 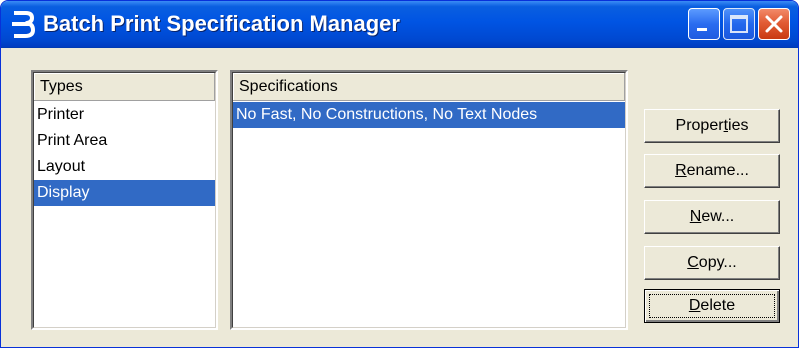 I want to click on maximize-icon, so click(x=739, y=24).